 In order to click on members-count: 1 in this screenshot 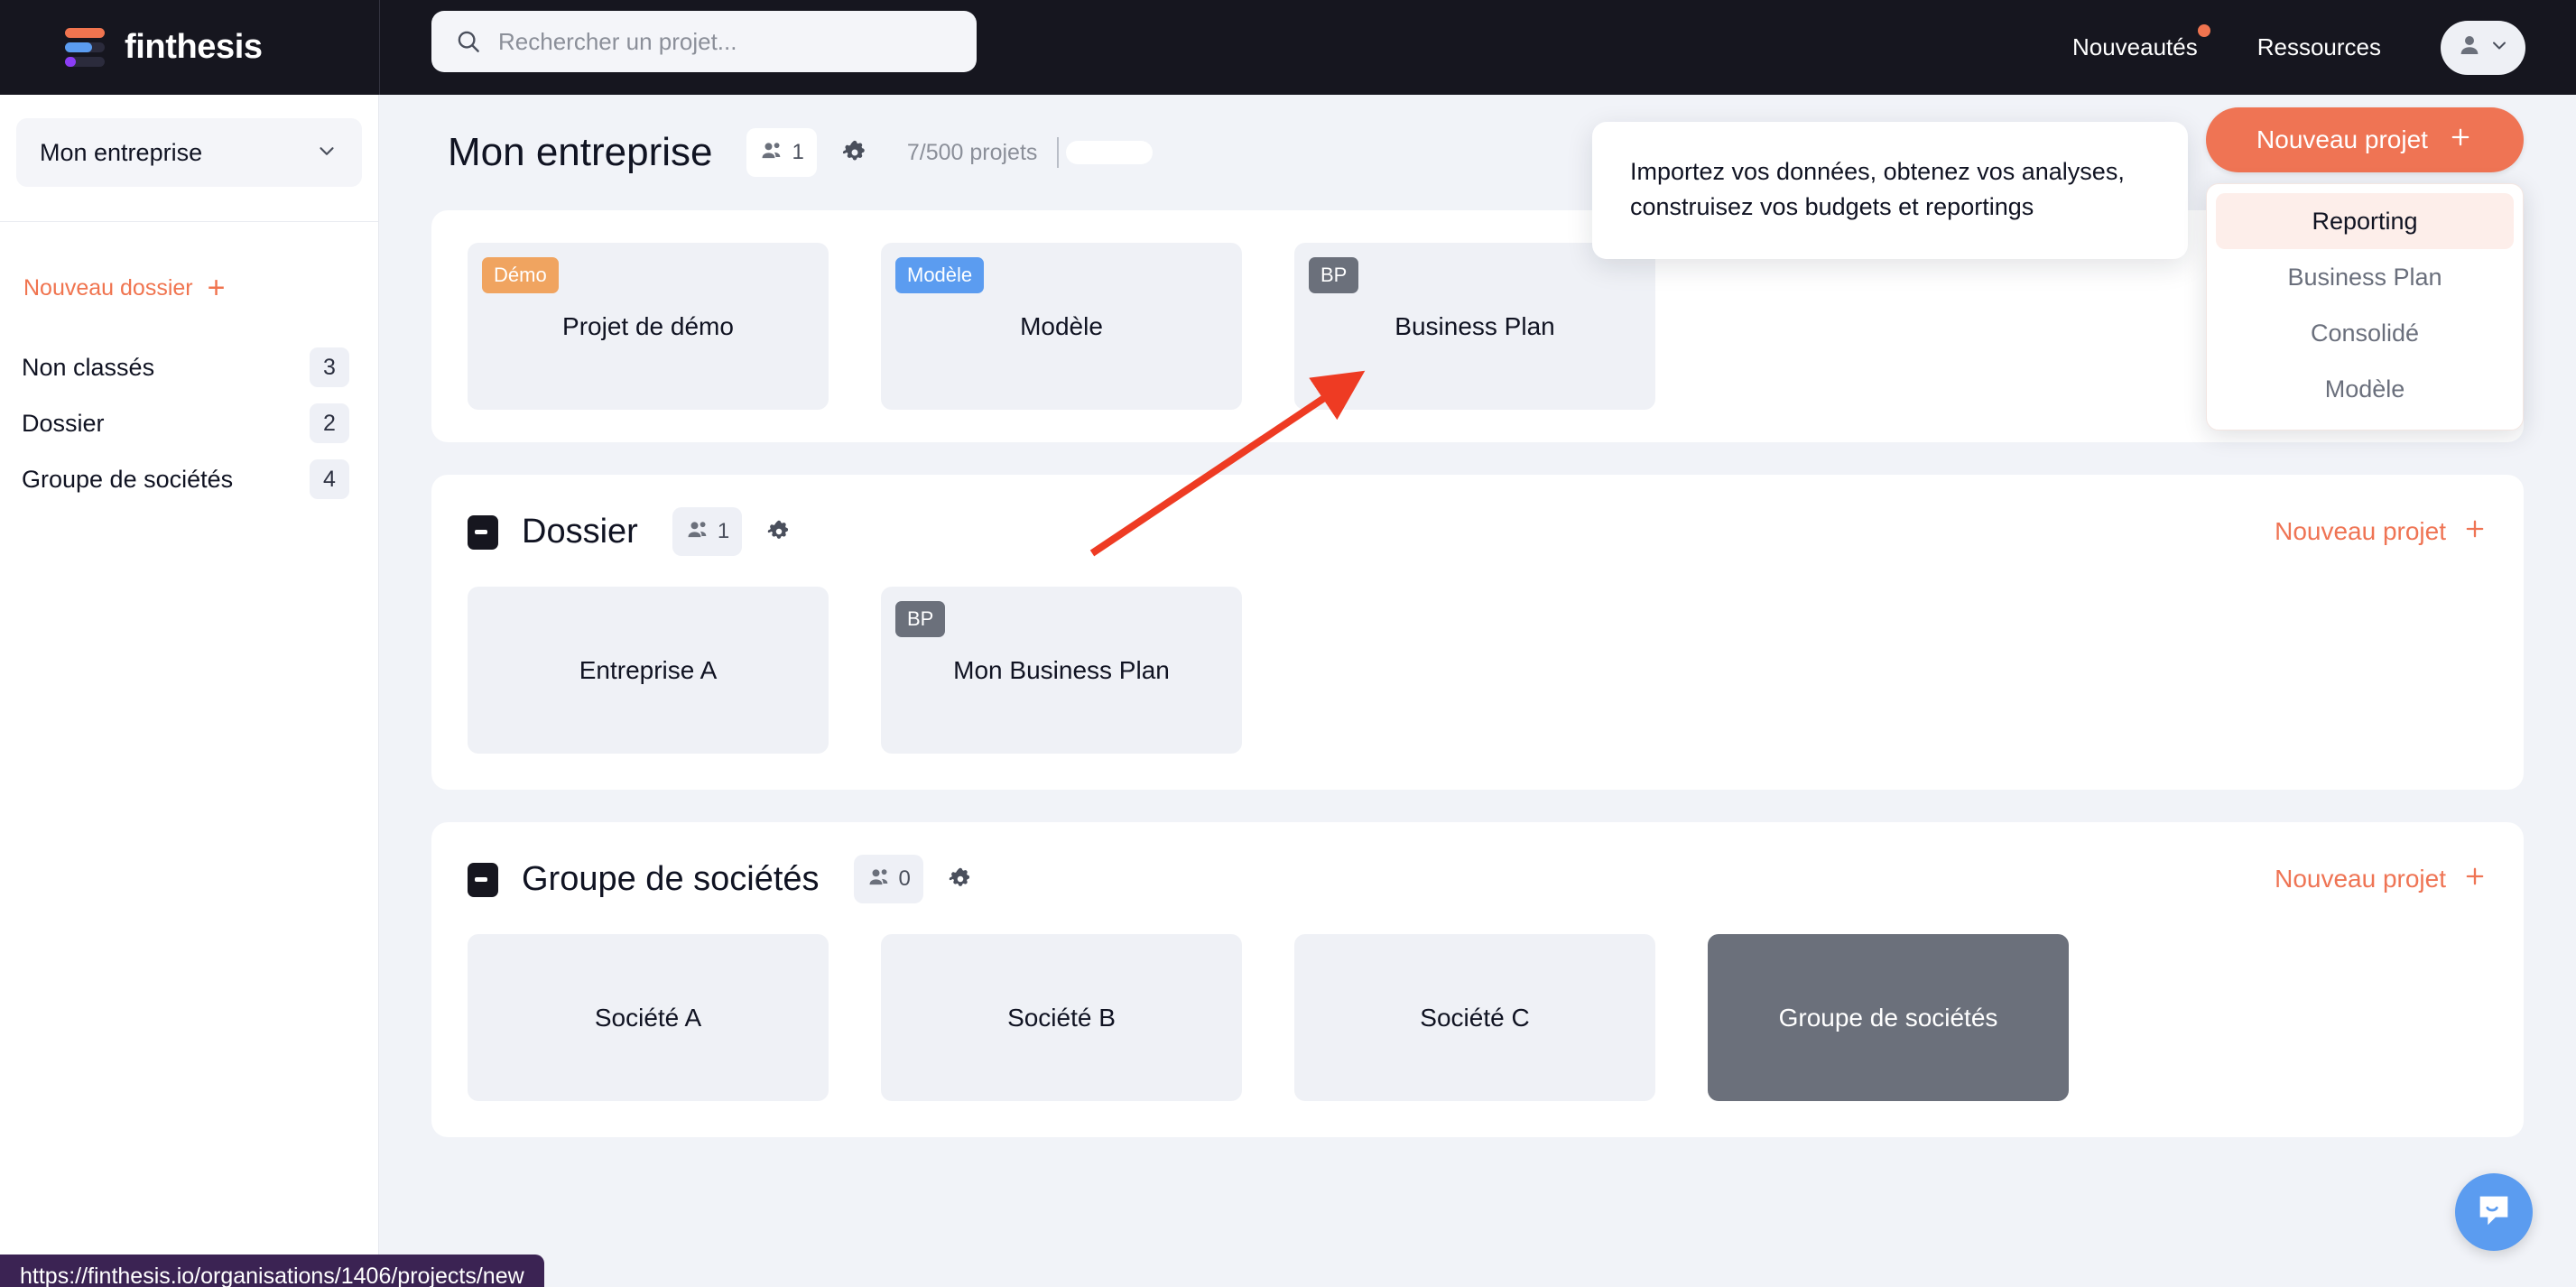, I will do `click(798, 152)`.